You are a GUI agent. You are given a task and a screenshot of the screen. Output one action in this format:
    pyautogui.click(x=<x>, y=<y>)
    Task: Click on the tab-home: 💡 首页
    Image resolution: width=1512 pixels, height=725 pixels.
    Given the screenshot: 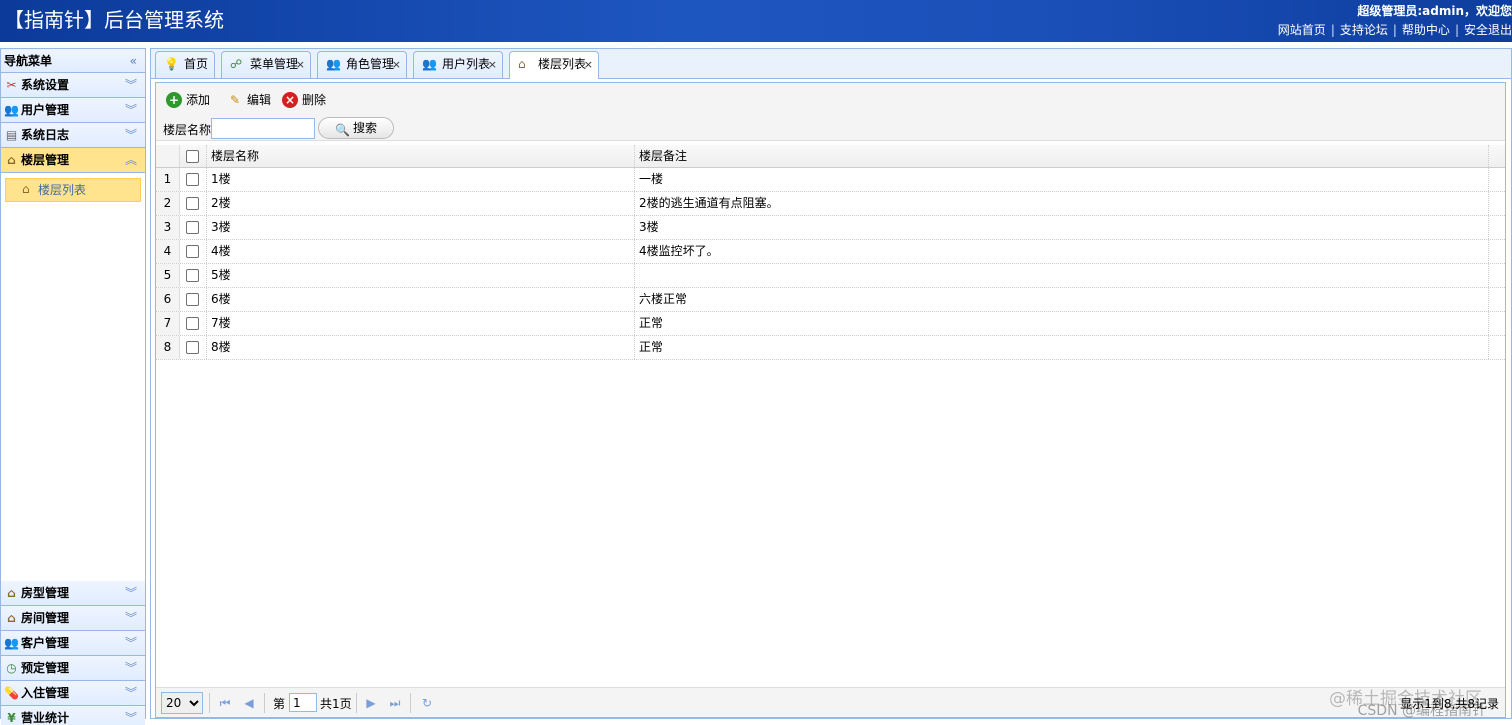 What is the action you would take?
    pyautogui.click(x=185, y=64)
    